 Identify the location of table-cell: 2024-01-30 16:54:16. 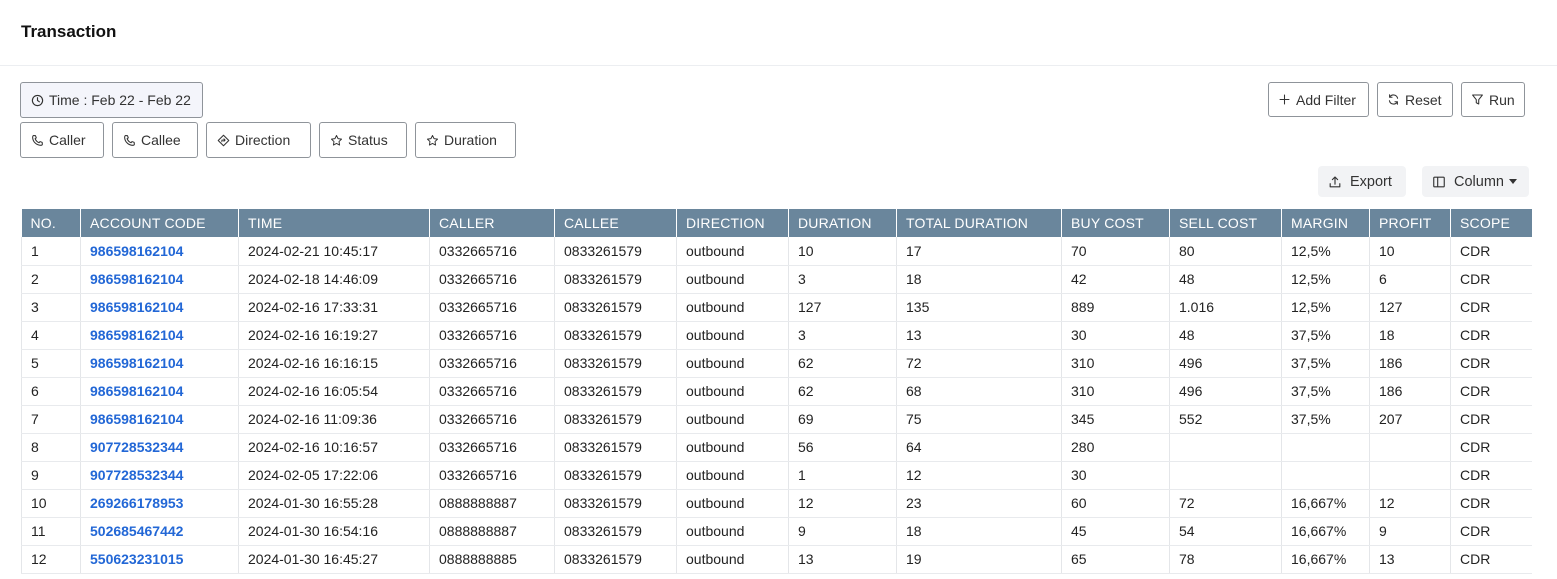
(334, 531).